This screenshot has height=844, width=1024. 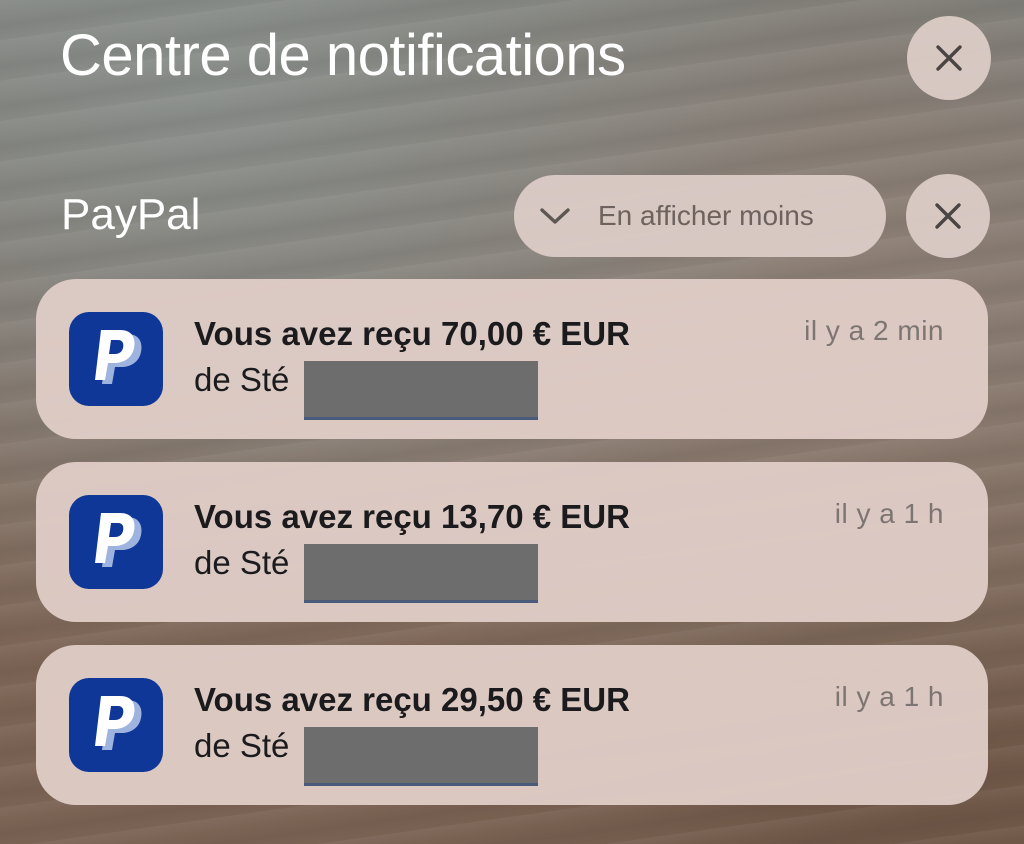 I want to click on notification-title: Vous avez reçu 29,50 € EUR, so click(x=412, y=699).